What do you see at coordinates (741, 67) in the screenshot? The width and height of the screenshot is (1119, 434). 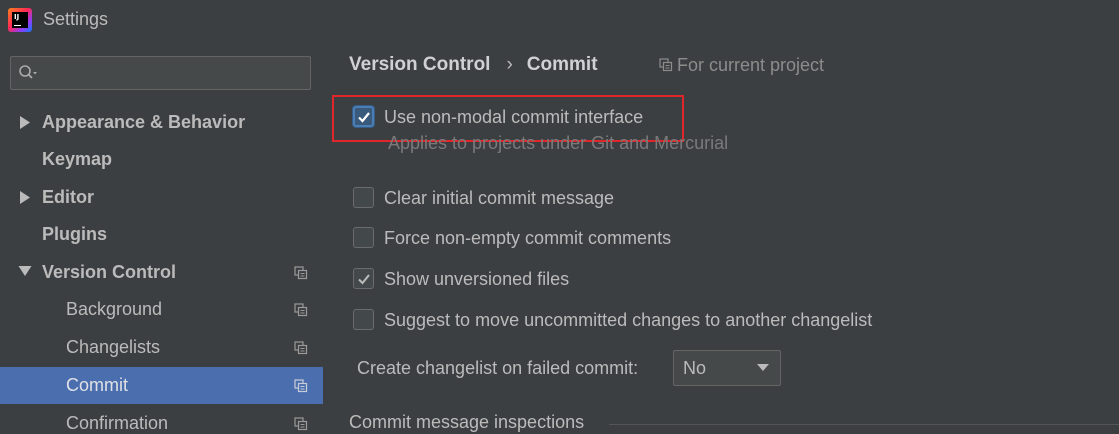 I see `project-scope-label: For current project` at bounding box center [741, 67].